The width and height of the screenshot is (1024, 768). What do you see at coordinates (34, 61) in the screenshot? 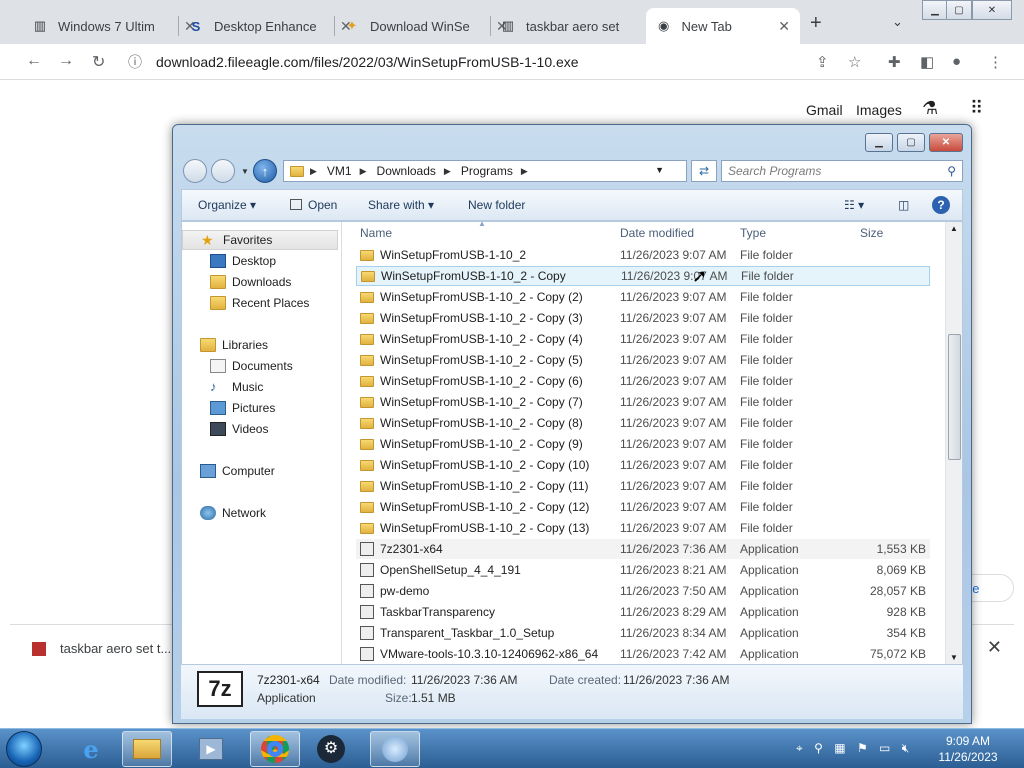
I see `back-icon: ←` at bounding box center [34, 61].